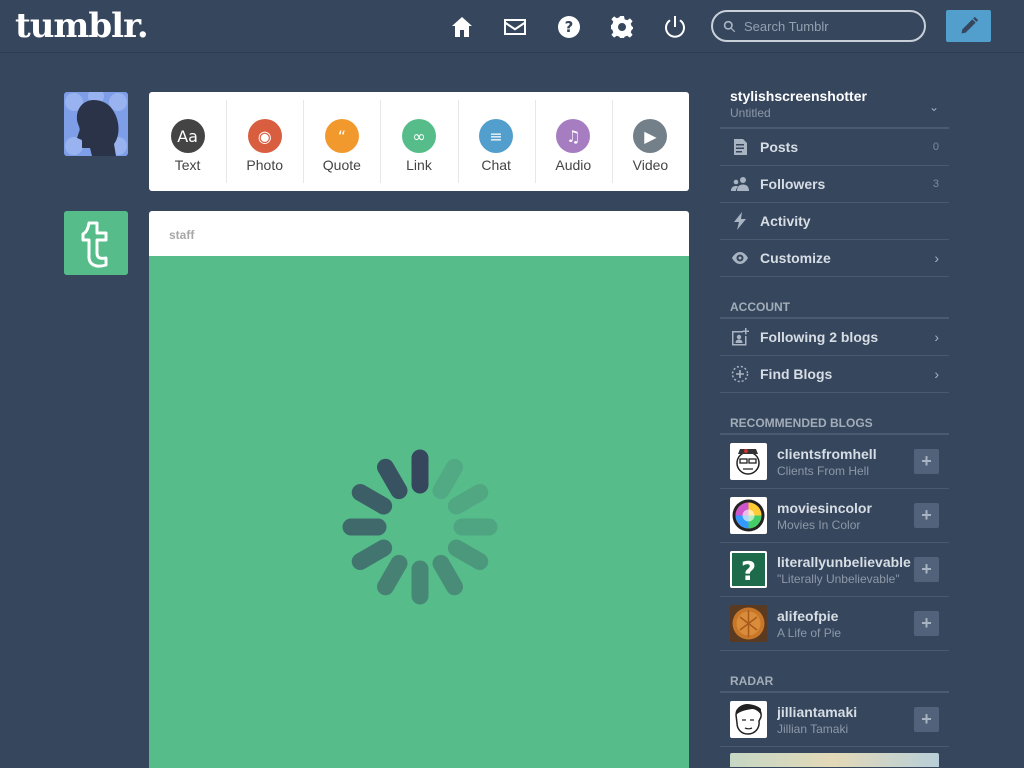 The width and height of the screenshot is (1024, 768). What do you see at coordinates (740, 147) in the screenshot?
I see `posts-icon` at bounding box center [740, 147].